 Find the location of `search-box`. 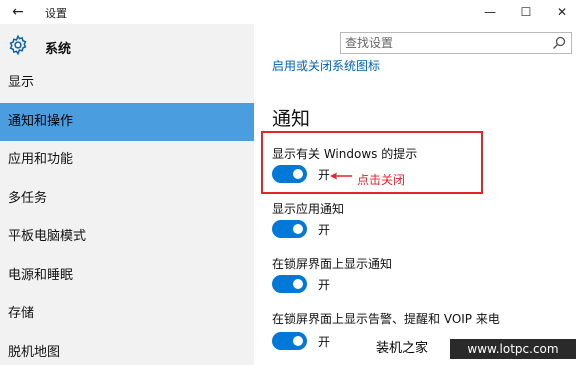

search-box is located at coordinates (456, 43).